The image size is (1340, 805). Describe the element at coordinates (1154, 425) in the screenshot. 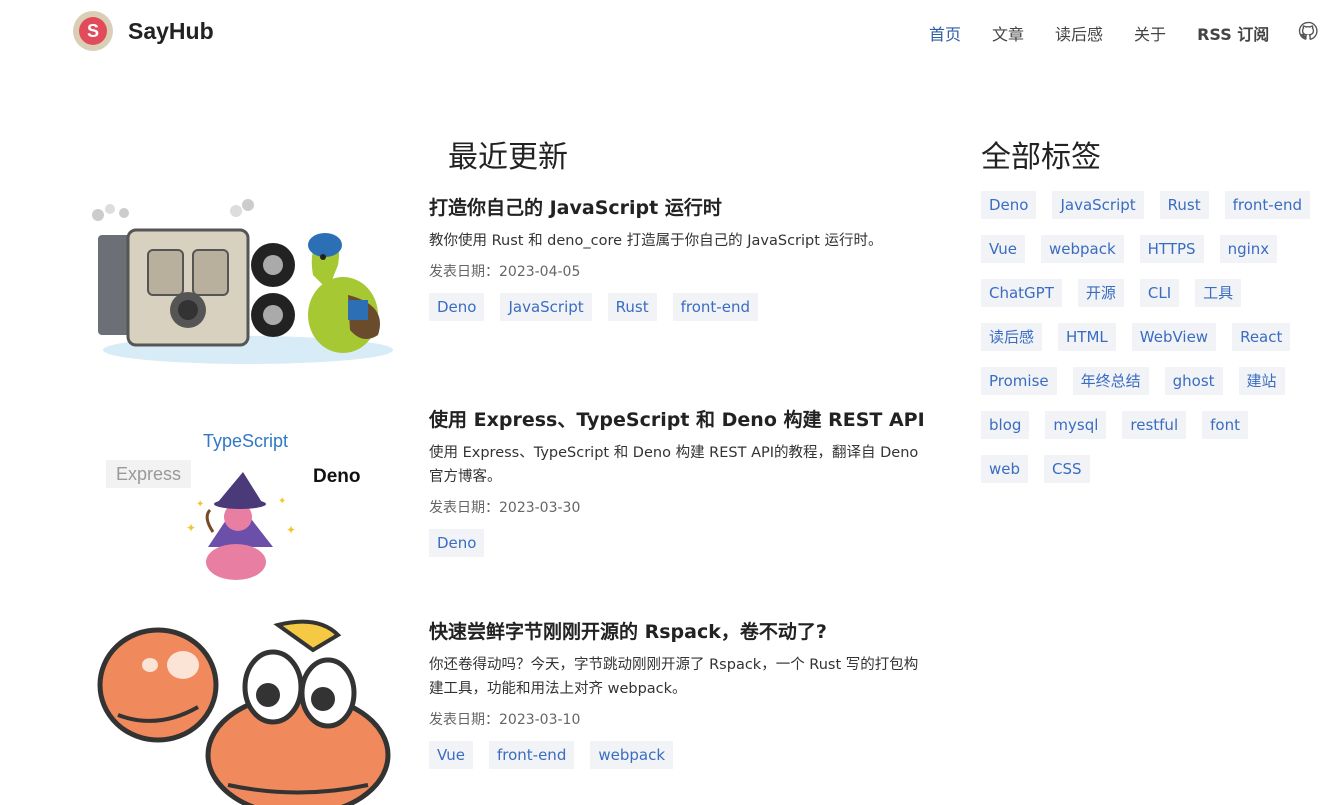

I see `tag-cloud-item: restful` at that location.